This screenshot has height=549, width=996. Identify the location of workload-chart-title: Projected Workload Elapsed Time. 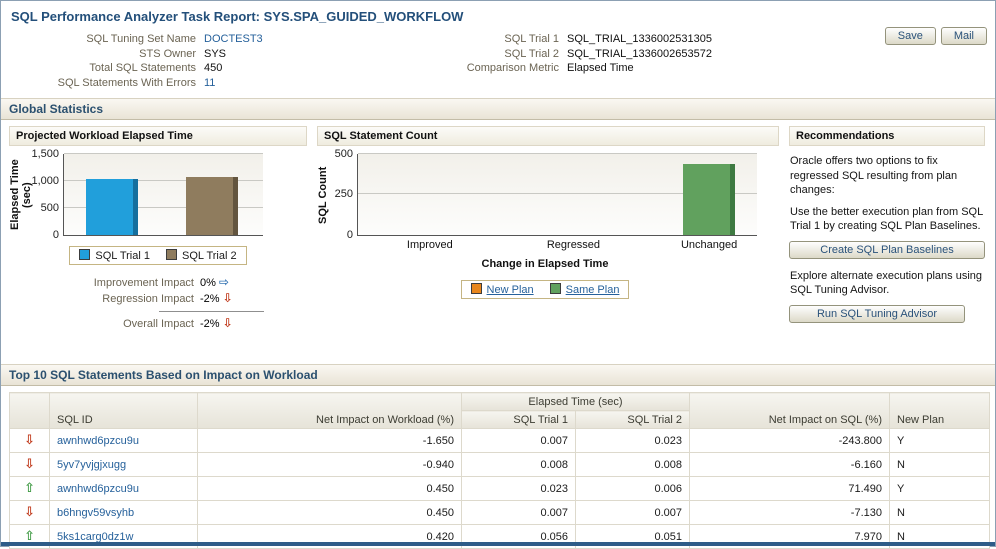
(158, 136).